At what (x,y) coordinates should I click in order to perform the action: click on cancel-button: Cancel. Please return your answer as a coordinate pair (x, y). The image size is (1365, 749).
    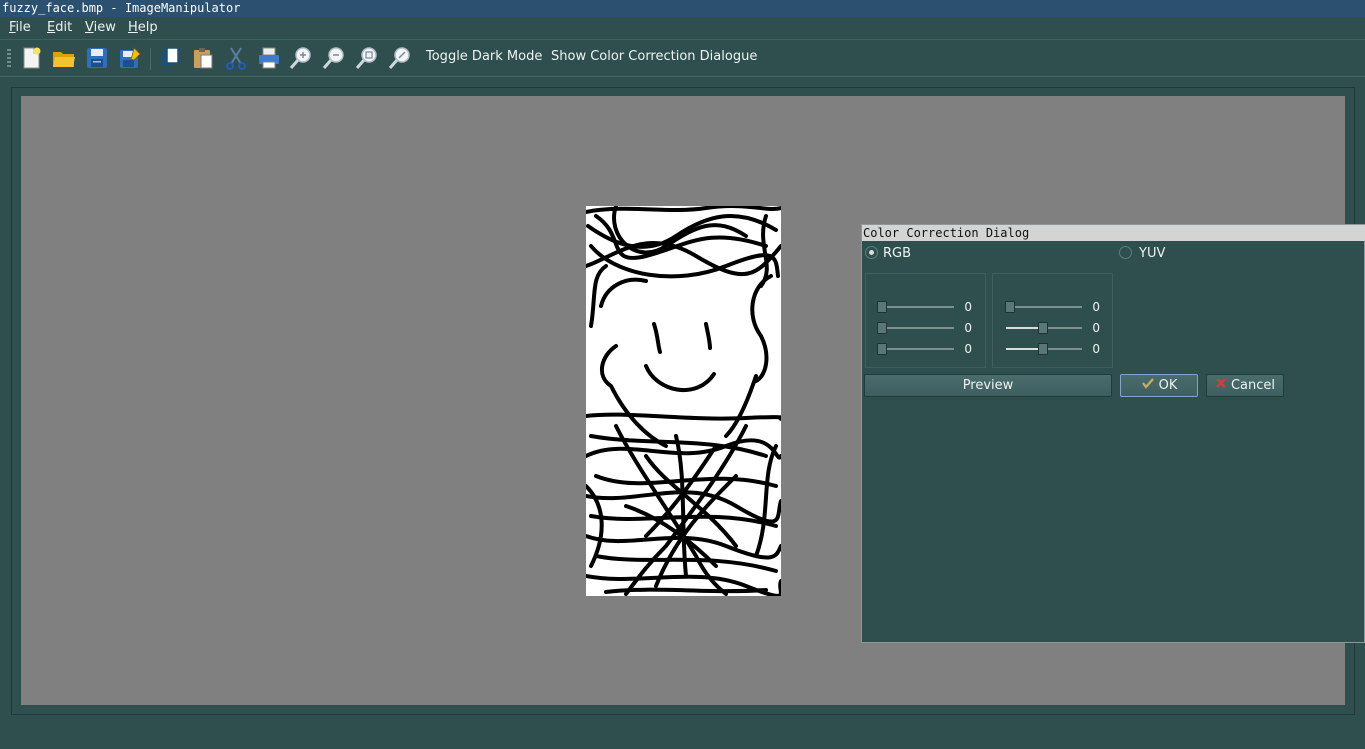
    Looking at the image, I should click on (1245, 385).